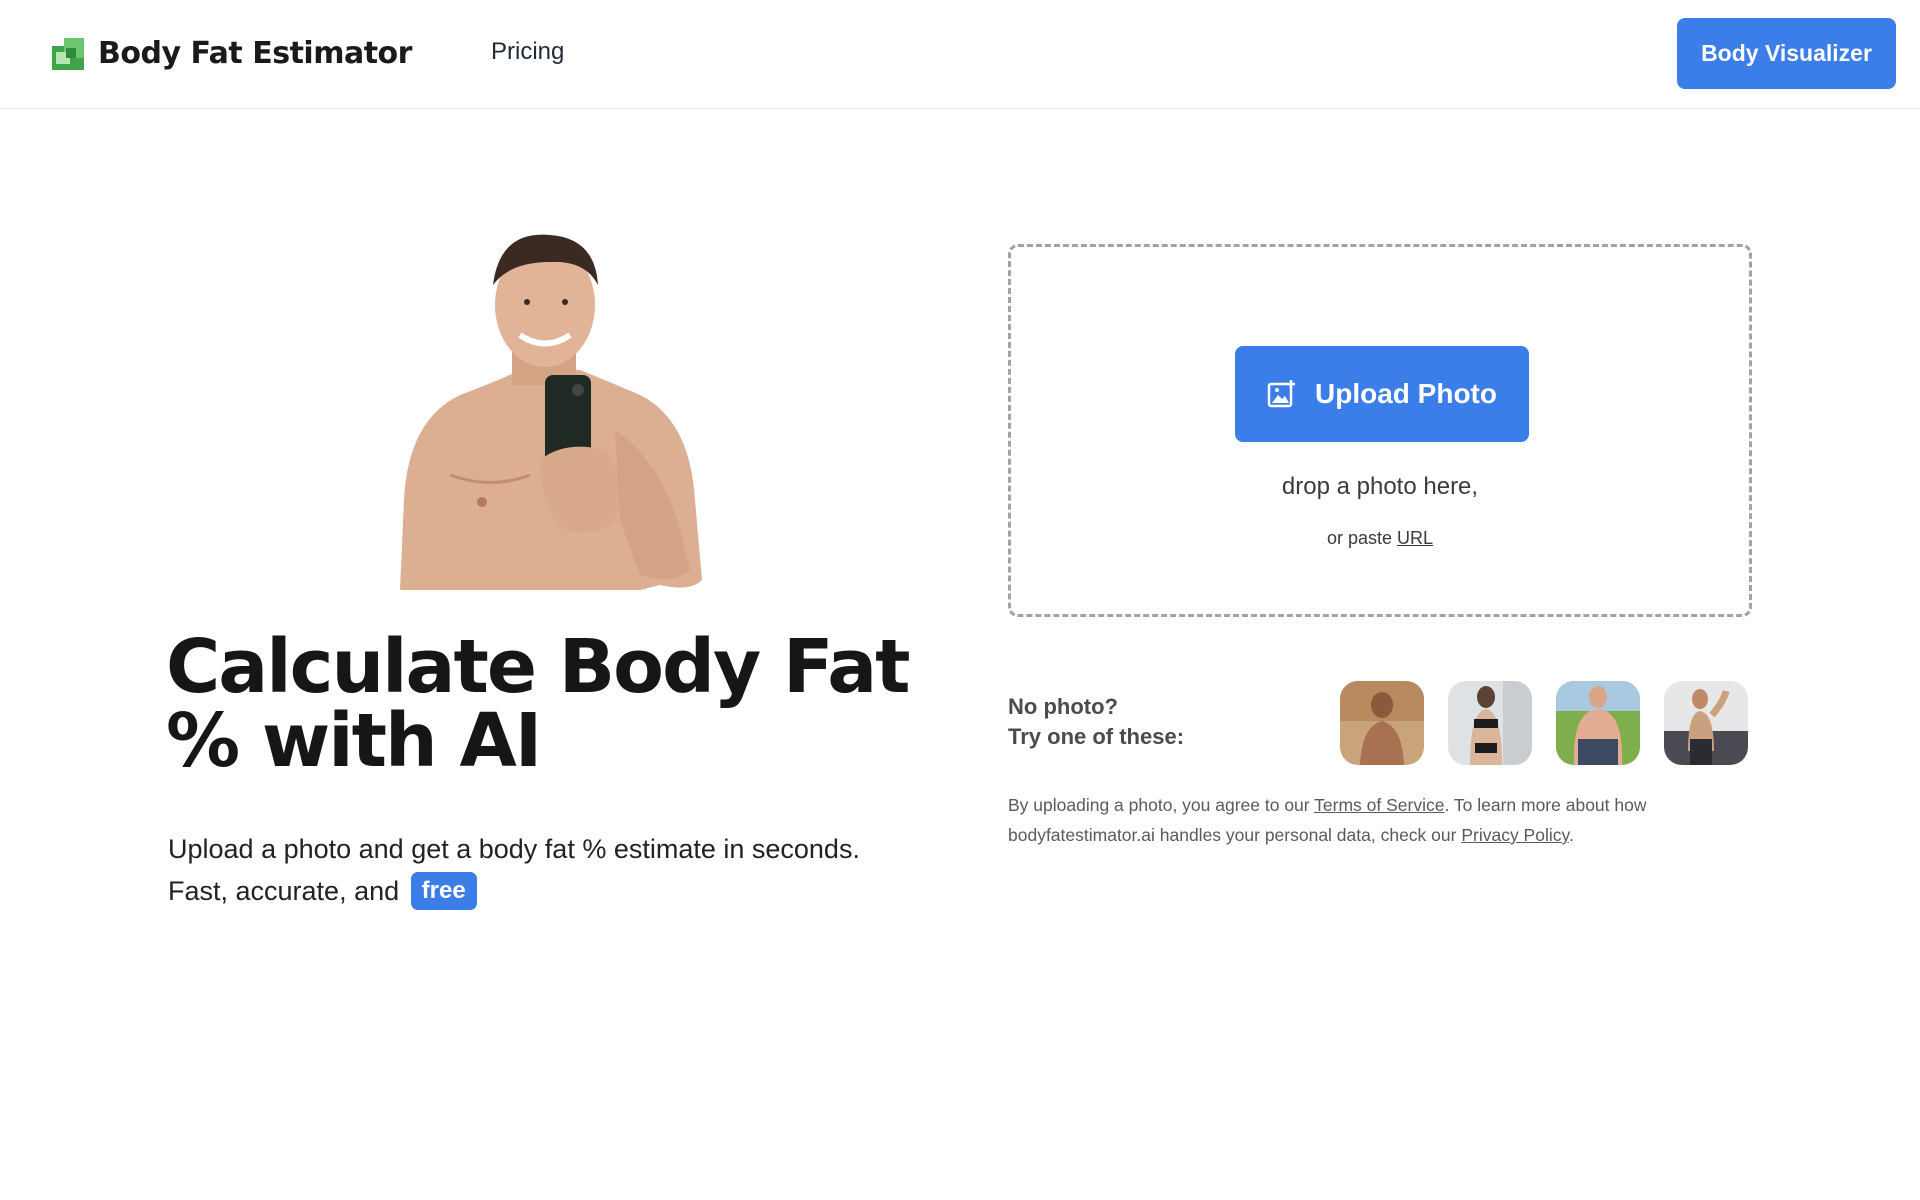 The width and height of the screenshot is (1920, 1200). I want to click on upload-photo-label: Upload Photo, so click(1406, 393).